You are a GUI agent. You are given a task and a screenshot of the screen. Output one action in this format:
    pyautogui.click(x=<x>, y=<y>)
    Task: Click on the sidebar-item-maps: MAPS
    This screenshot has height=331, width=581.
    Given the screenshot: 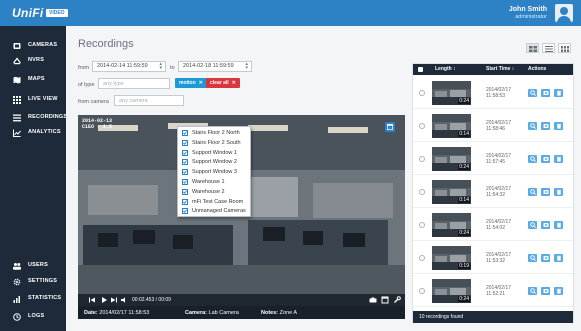 What is the action you would take?
    pyautogui.click(x=33, y=80)
    